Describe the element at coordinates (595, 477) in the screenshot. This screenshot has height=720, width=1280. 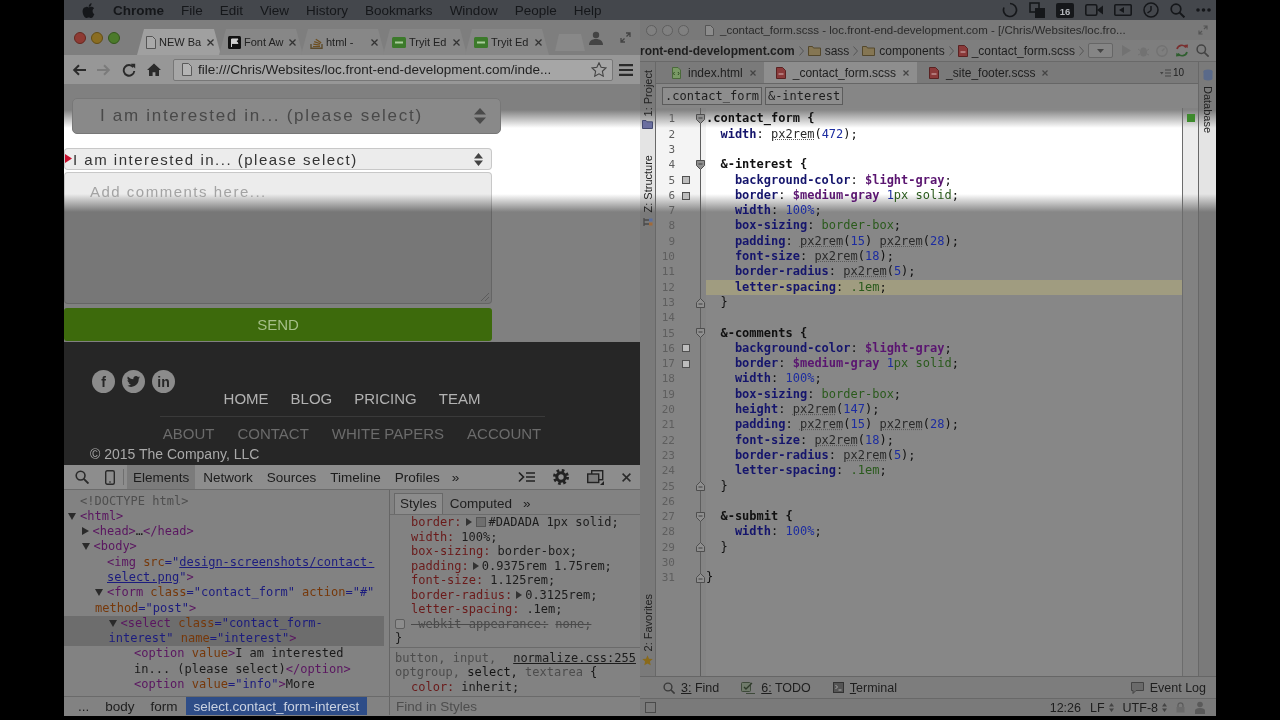
I see `dock-icon` at that location.